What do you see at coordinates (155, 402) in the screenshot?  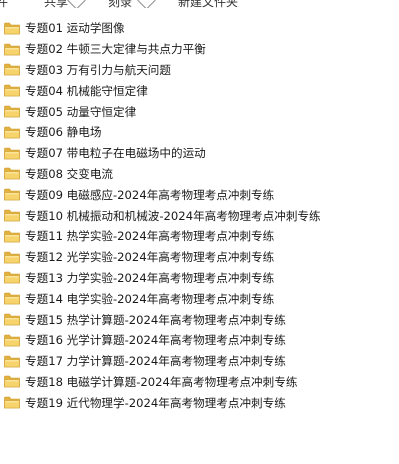 I see `file-name: 专题19 近代物理学-2024年高考物理考点冲刺专练` at bounding box center [155, 402].